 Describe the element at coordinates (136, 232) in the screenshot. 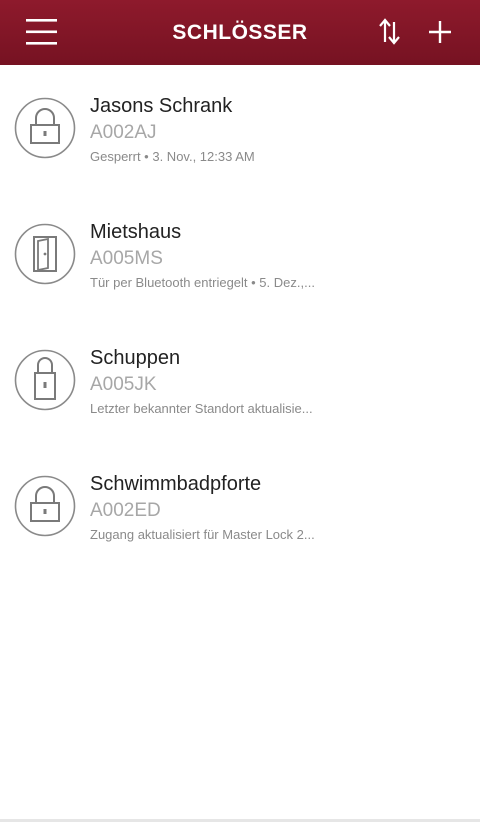

I see `lock-name: Mietshaus` at that location.